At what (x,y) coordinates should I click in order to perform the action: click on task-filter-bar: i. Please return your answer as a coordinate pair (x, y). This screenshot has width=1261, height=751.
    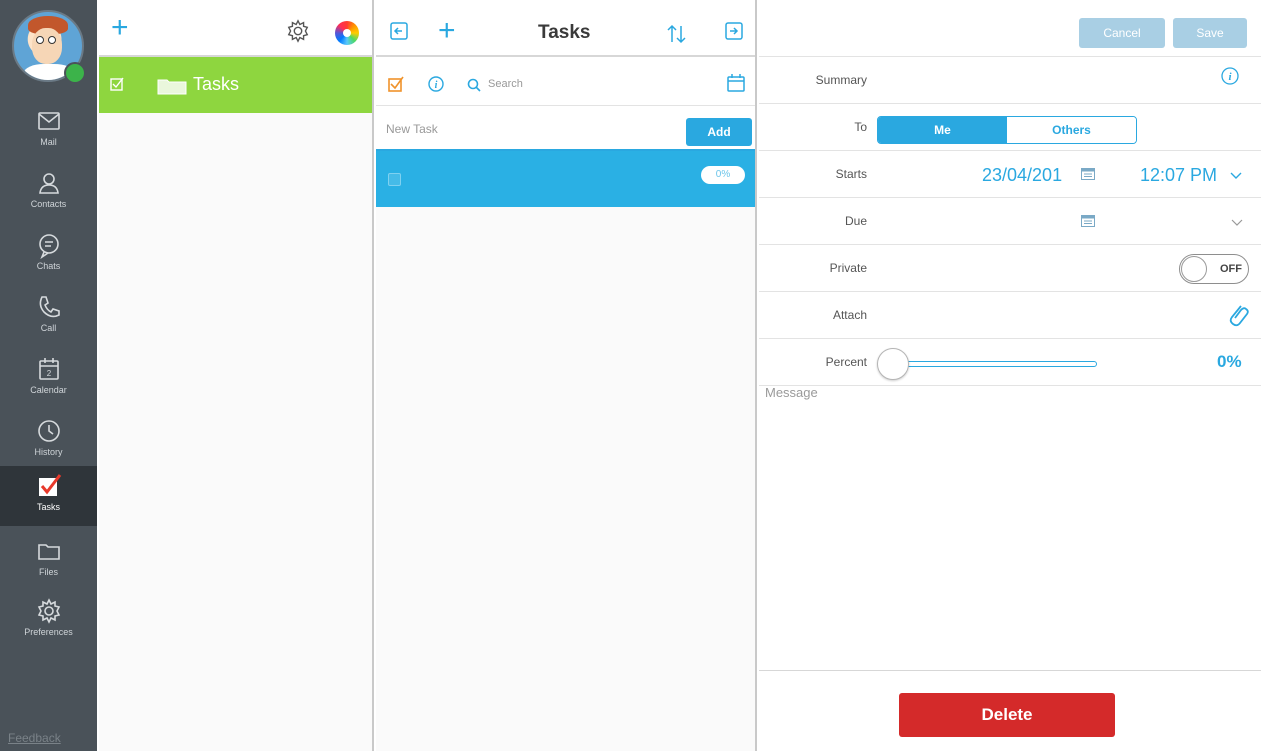
    Looking at the image, I should click on (565, 81).